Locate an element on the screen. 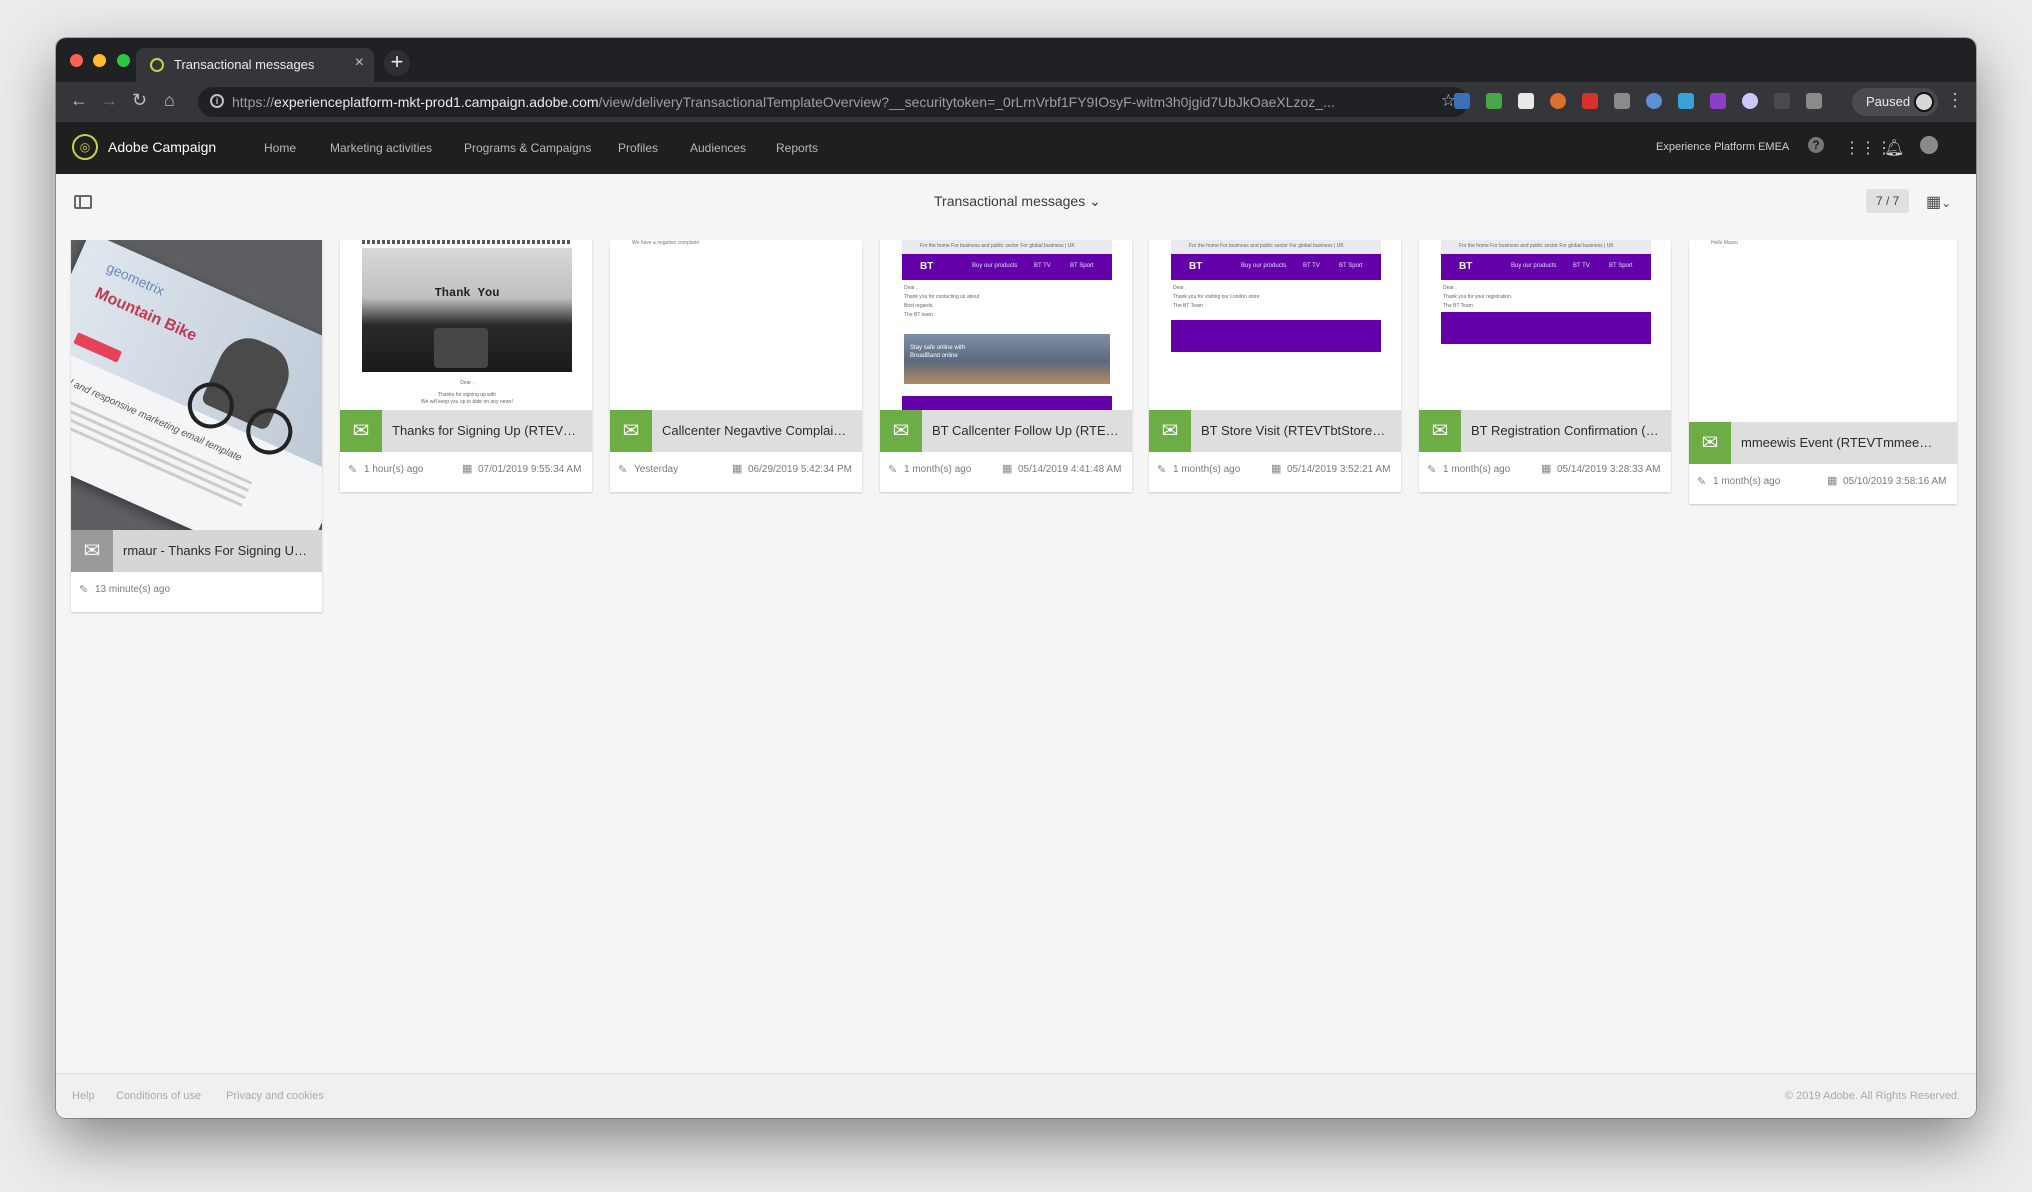 This screenshot has width=2032, height=1192. card-thumbnail: We have a negative complaint is located at coordinates (736, 325).